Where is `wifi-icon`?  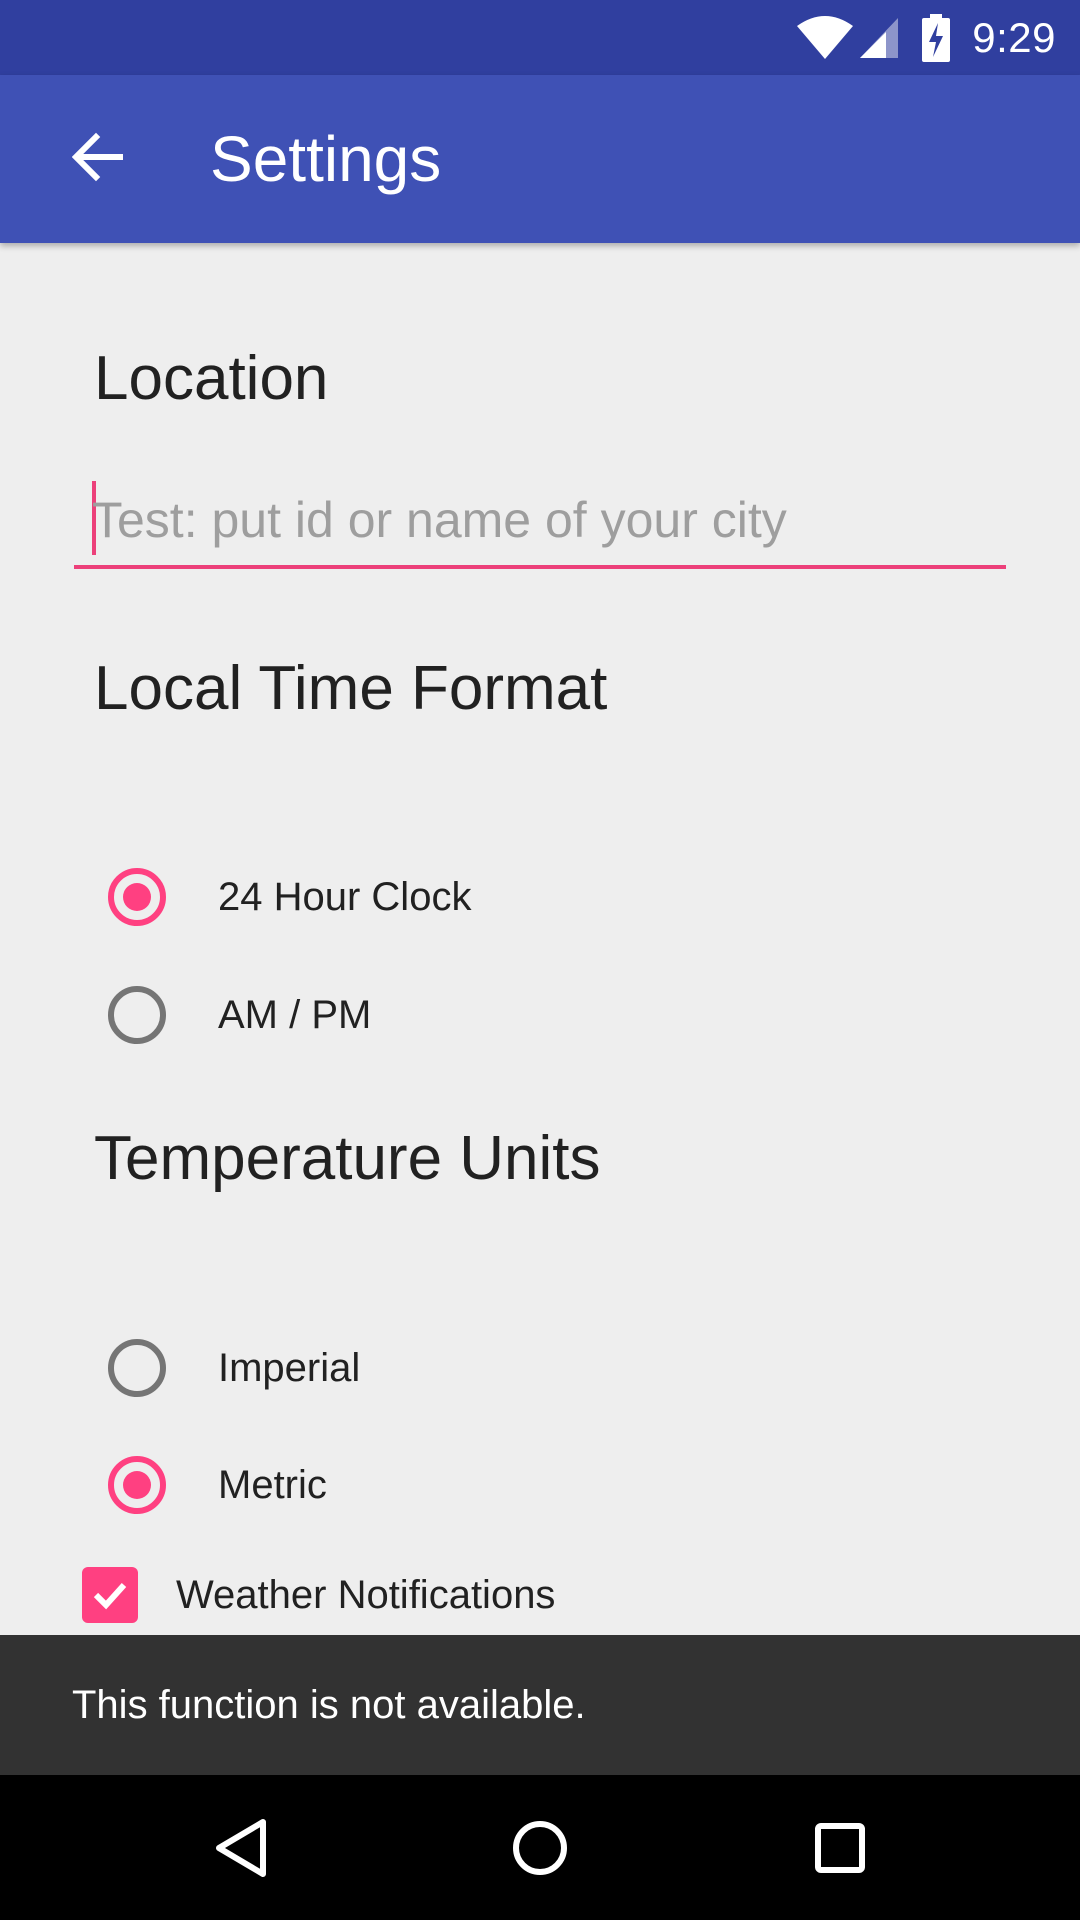
wifi-icon is located at coordinates (825, 37).